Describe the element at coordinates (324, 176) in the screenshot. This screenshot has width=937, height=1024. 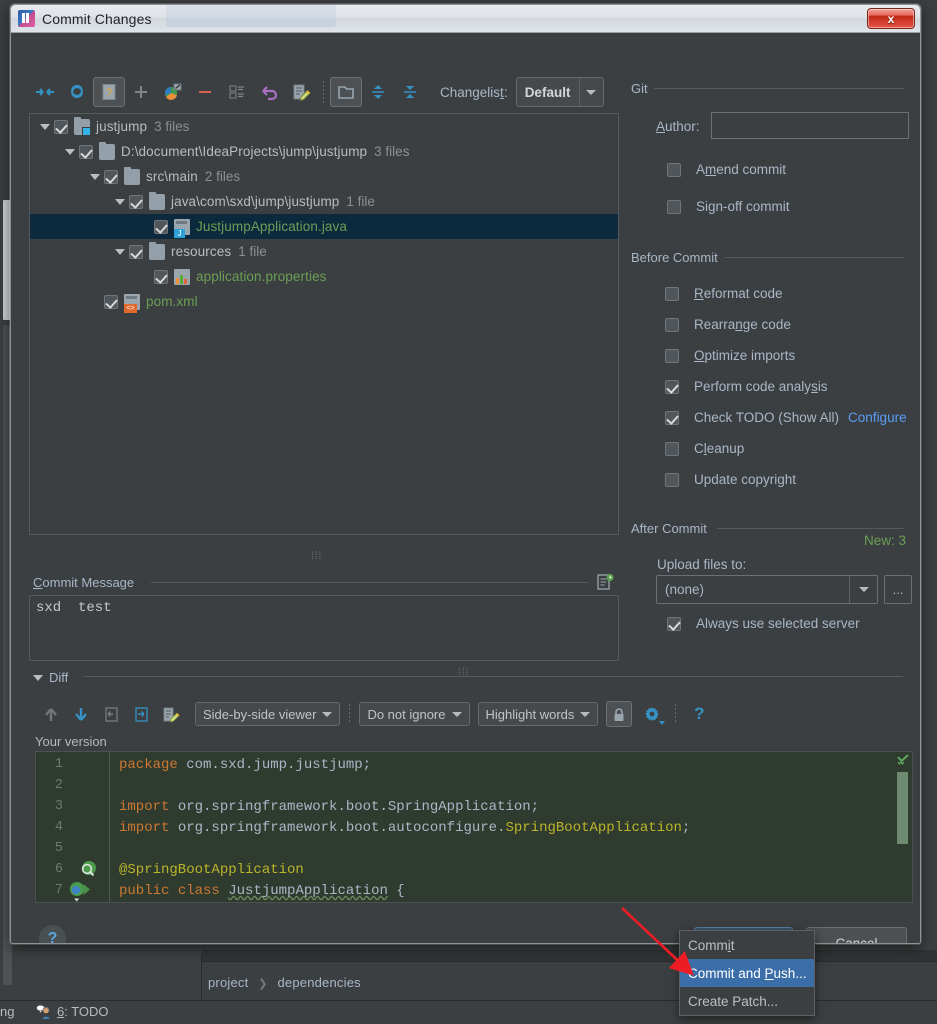
I see `table-row: src\main 2 files` at that location.